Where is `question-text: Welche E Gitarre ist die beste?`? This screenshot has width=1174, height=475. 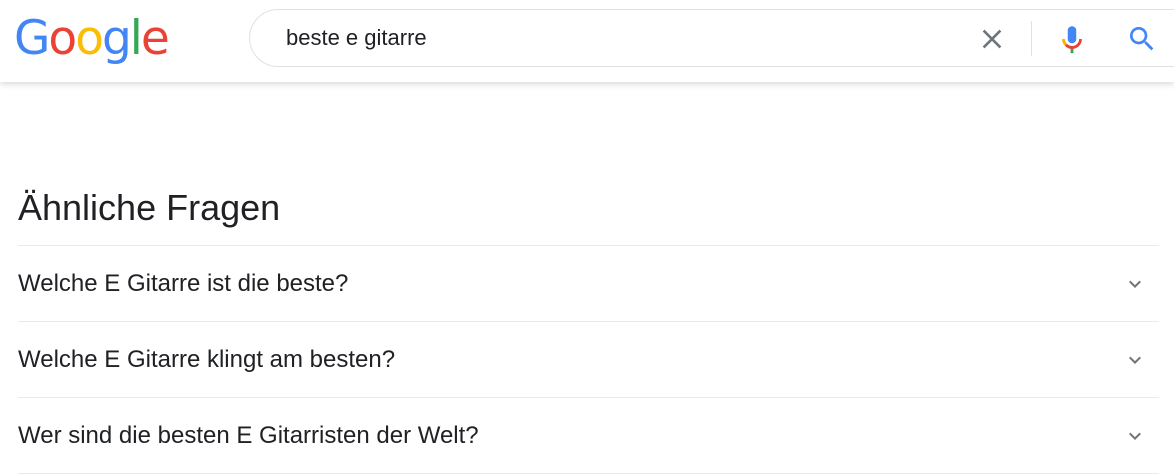 question-text: Welche E Gitarre ist die beste? is located at coordinates (183, 283).